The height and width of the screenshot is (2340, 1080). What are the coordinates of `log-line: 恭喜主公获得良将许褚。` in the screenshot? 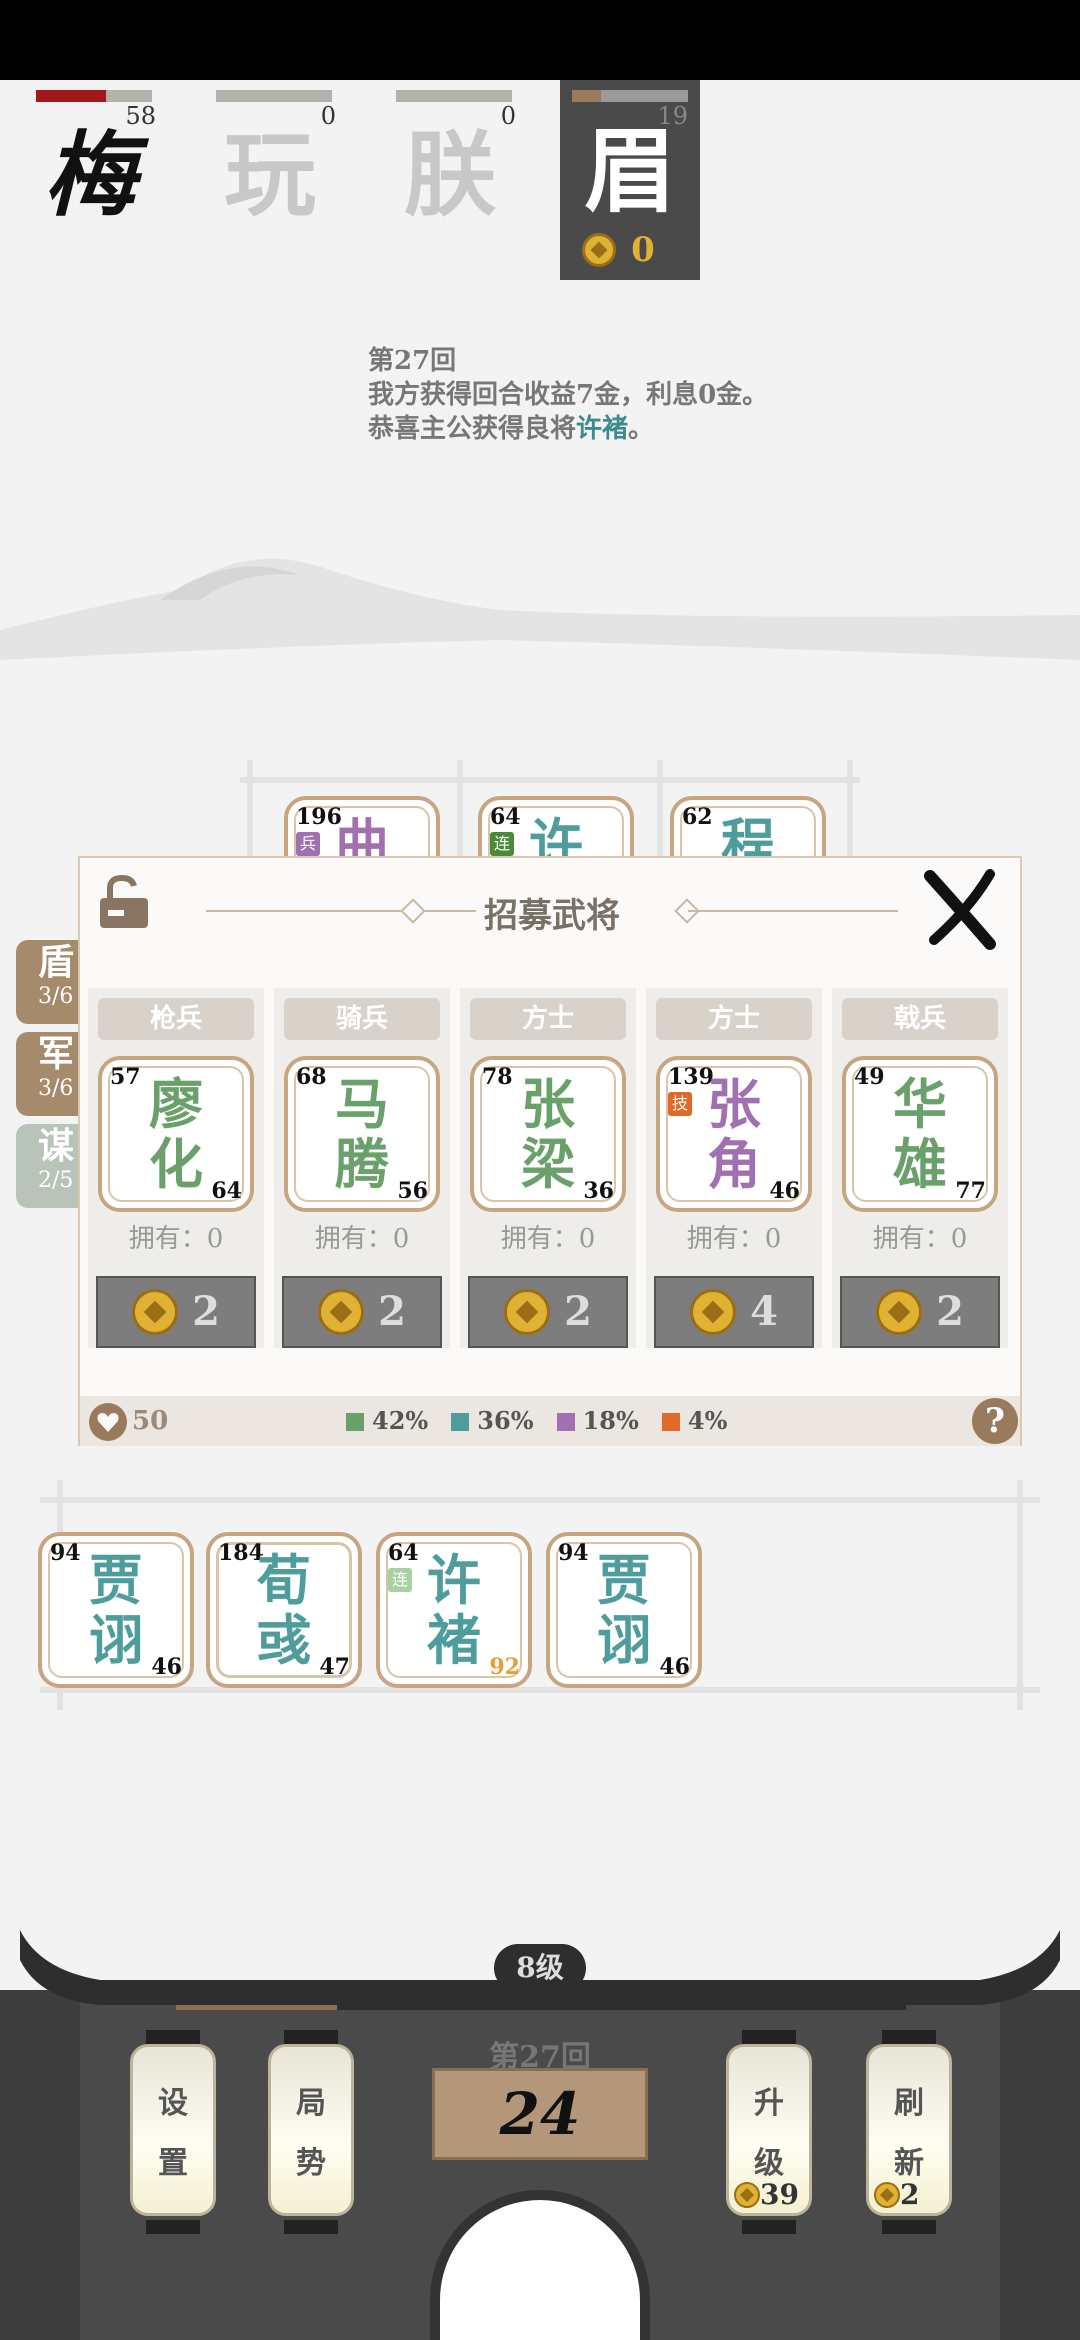 It's located at (648, 429).